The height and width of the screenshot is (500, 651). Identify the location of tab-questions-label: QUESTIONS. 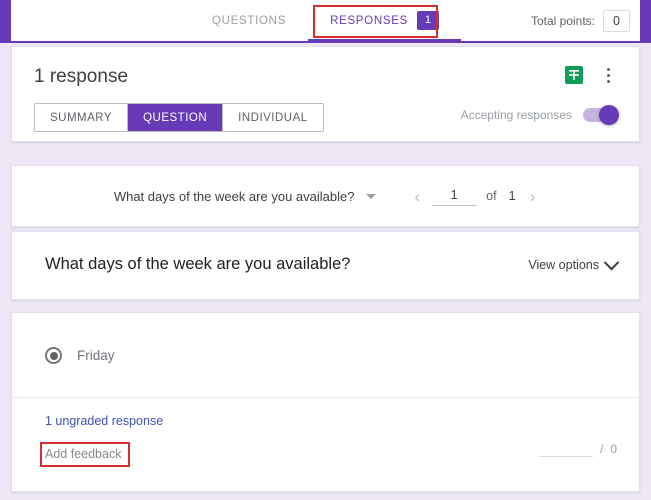
(249, 20).